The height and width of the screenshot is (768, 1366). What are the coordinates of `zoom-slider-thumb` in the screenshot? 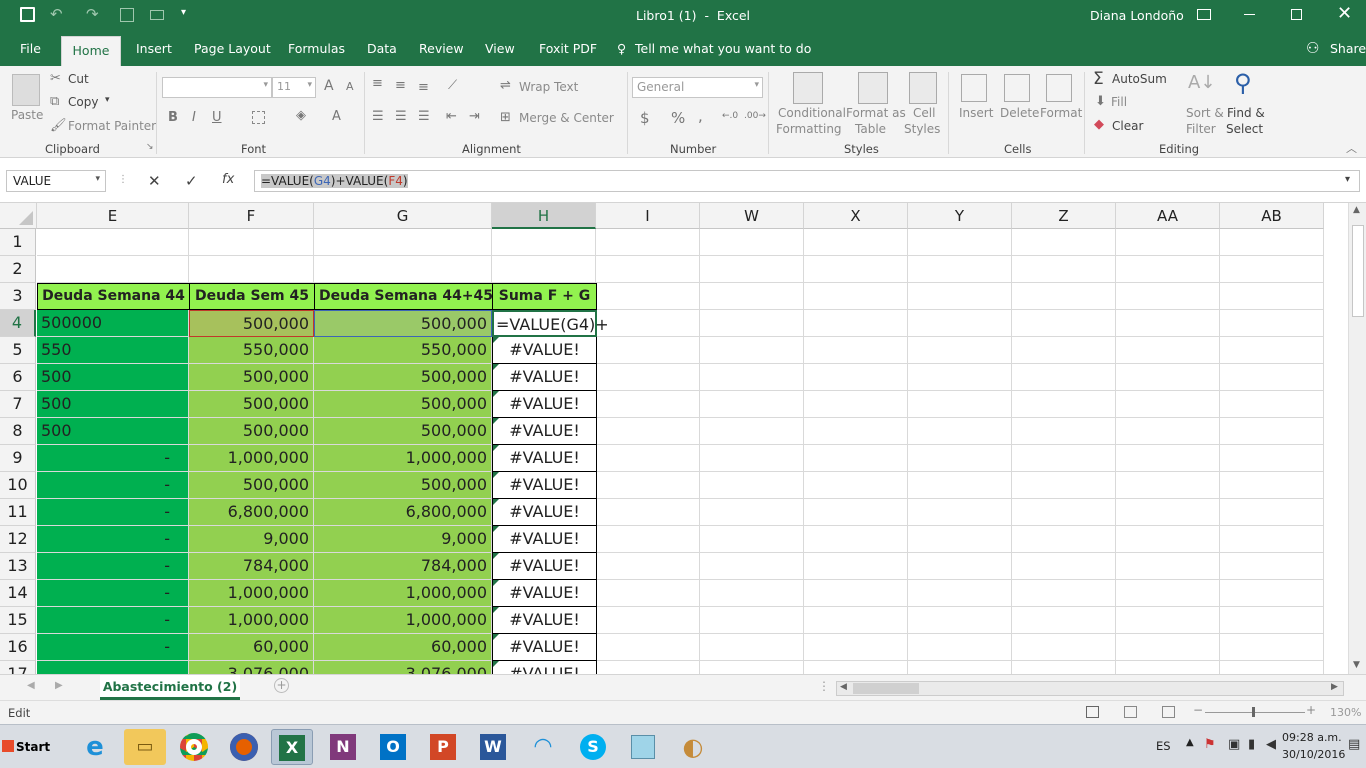 It's located at (1253, 712).